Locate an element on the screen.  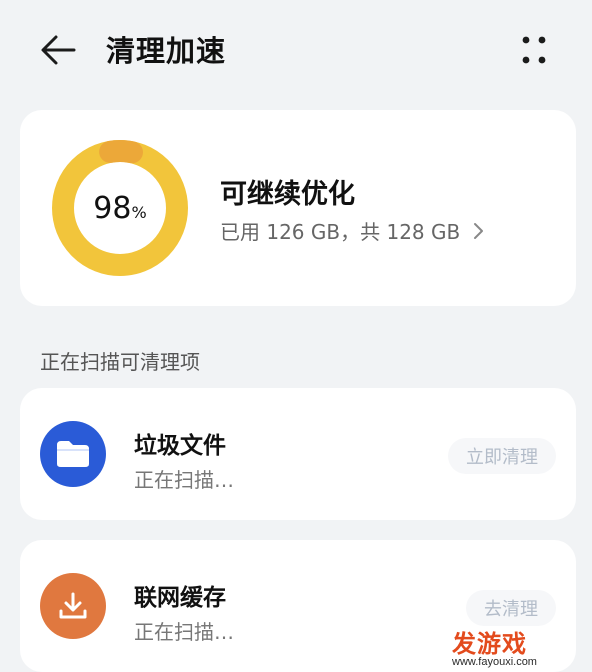
watermark-brand: 发游戏 is located at coordinates (489, 644).